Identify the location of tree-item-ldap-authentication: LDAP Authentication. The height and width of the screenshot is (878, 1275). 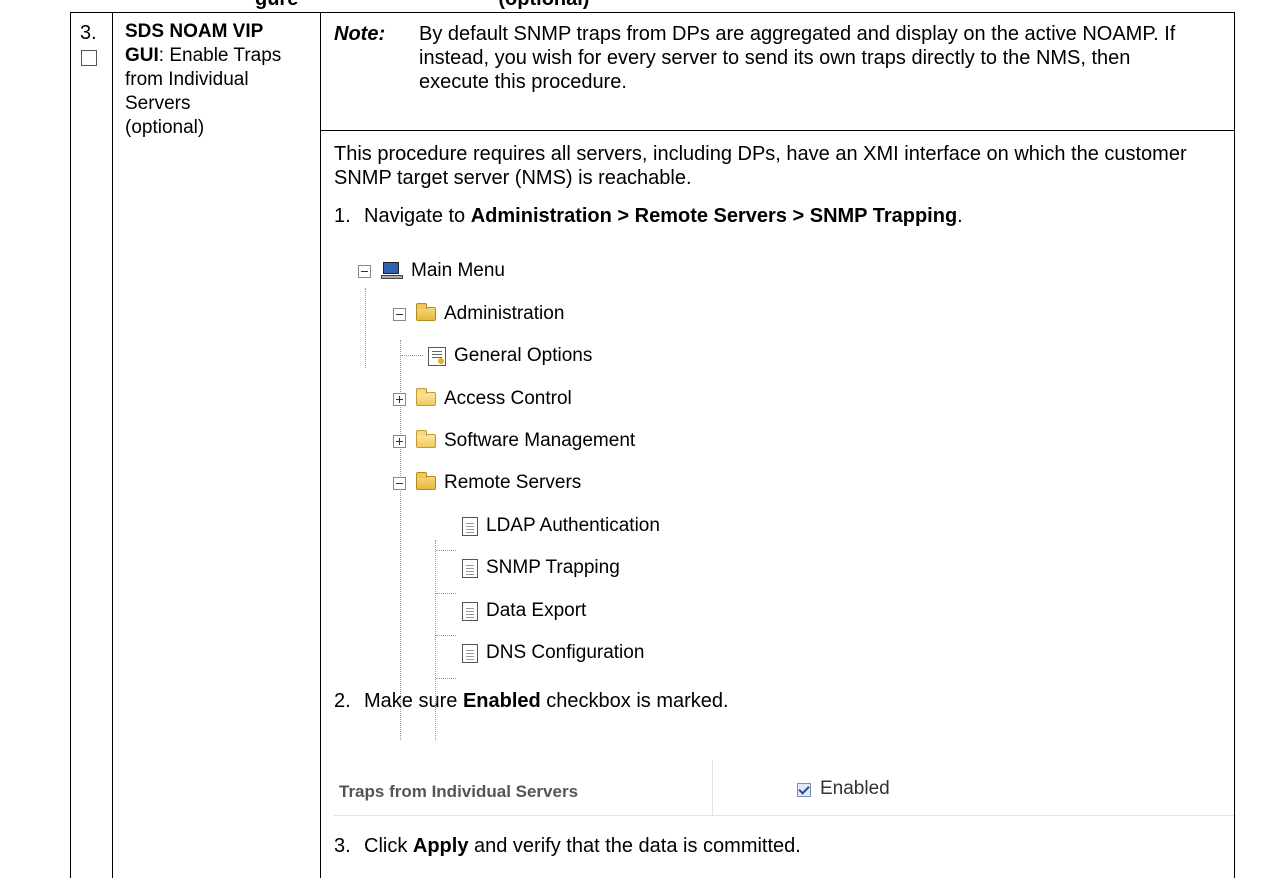
(561, 526).